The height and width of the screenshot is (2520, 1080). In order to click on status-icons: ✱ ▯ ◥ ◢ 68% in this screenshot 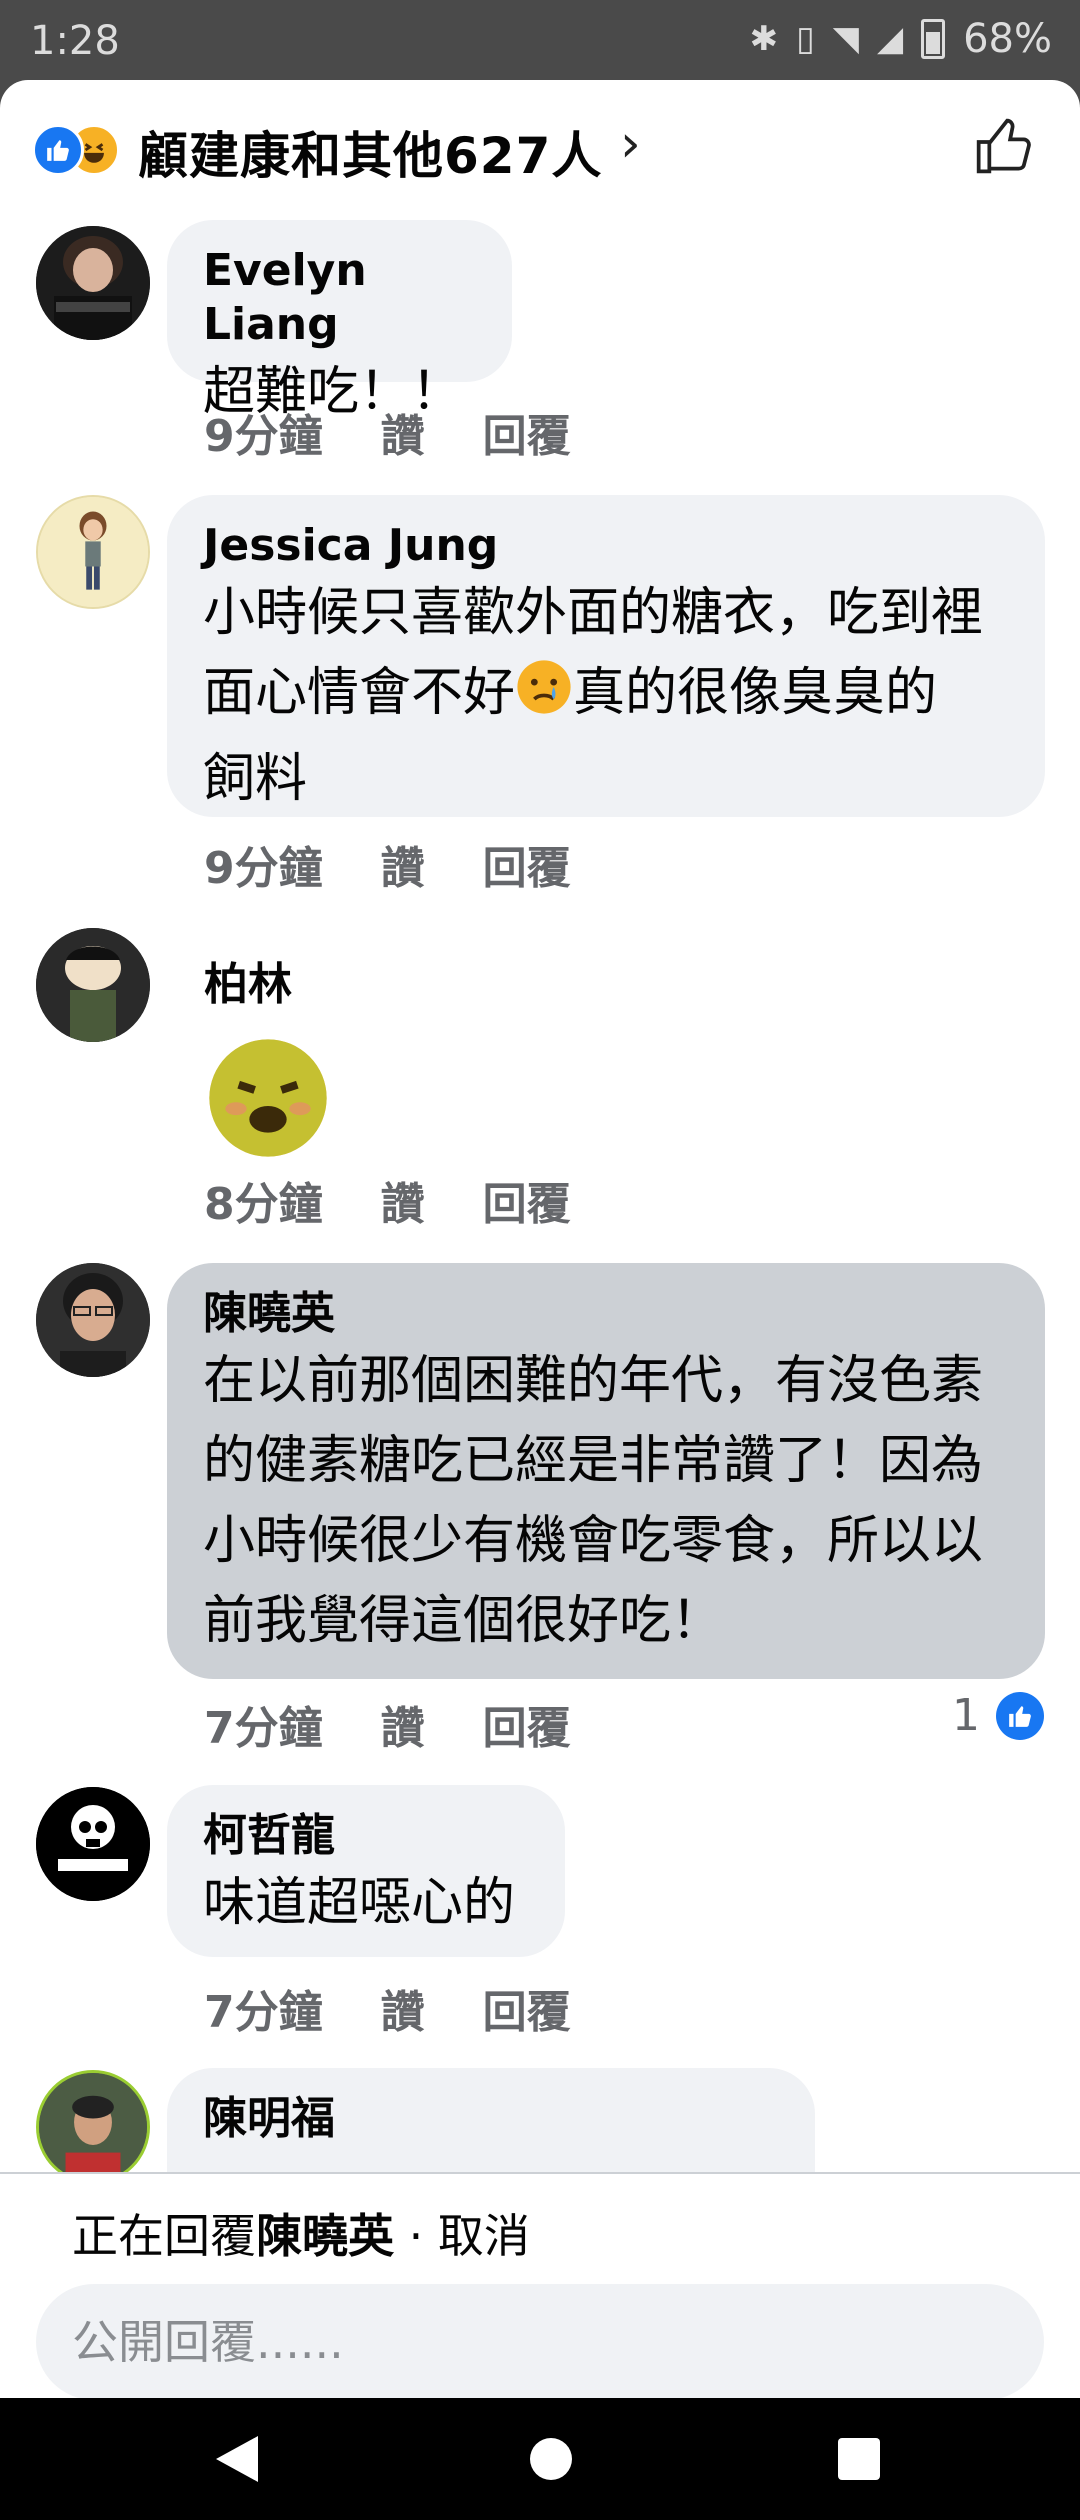, I will do `click(901, 39)`.